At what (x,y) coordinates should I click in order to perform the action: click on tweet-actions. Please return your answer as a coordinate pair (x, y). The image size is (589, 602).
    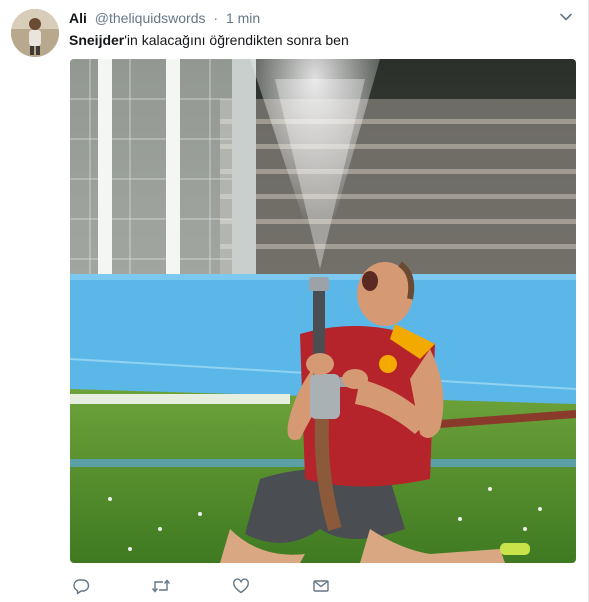
    Looking at the image, I should click on (323, 587).